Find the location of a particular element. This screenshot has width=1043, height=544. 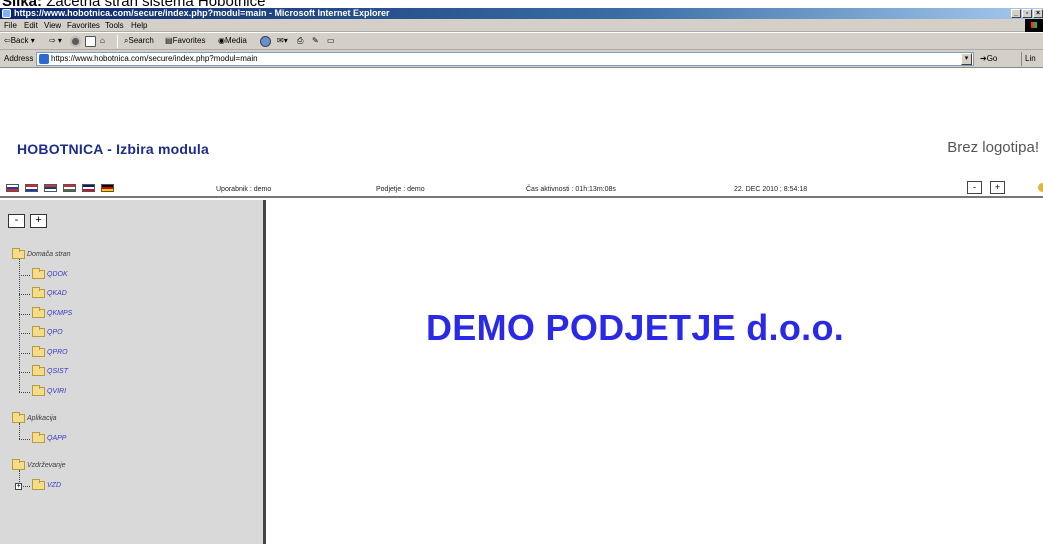

flag-german-icon is located at coordinates (107, 188).